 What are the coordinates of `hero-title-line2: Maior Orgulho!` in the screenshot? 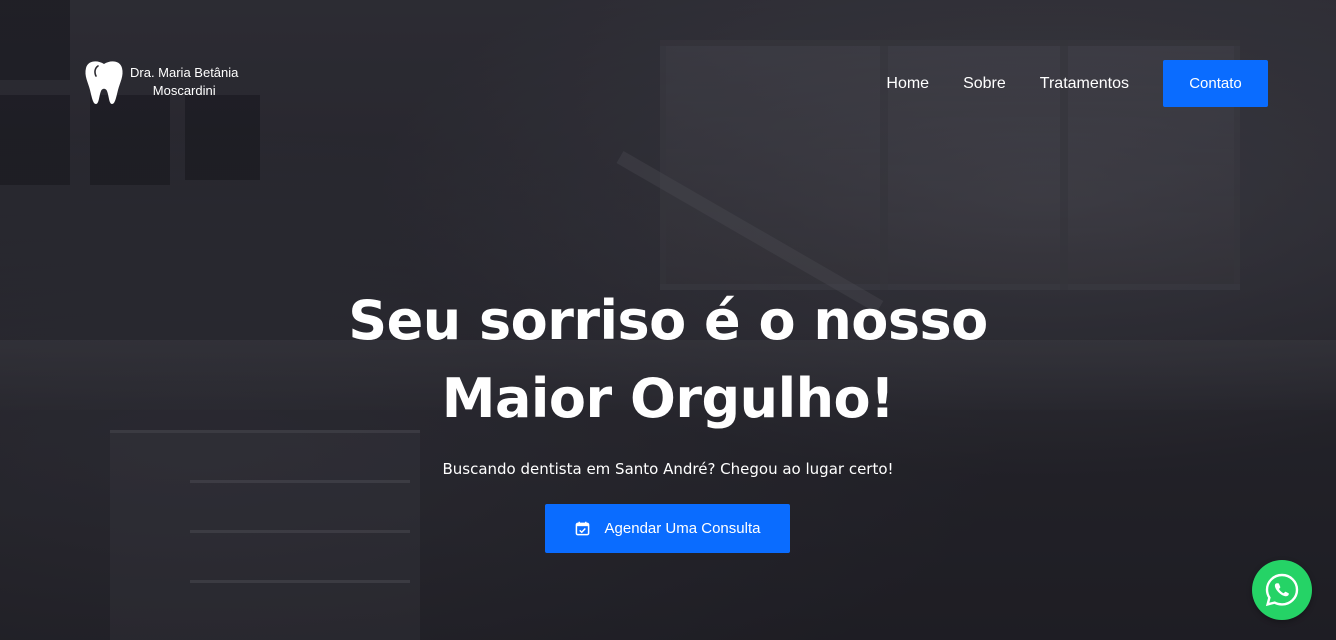 It's located at (668, 398).